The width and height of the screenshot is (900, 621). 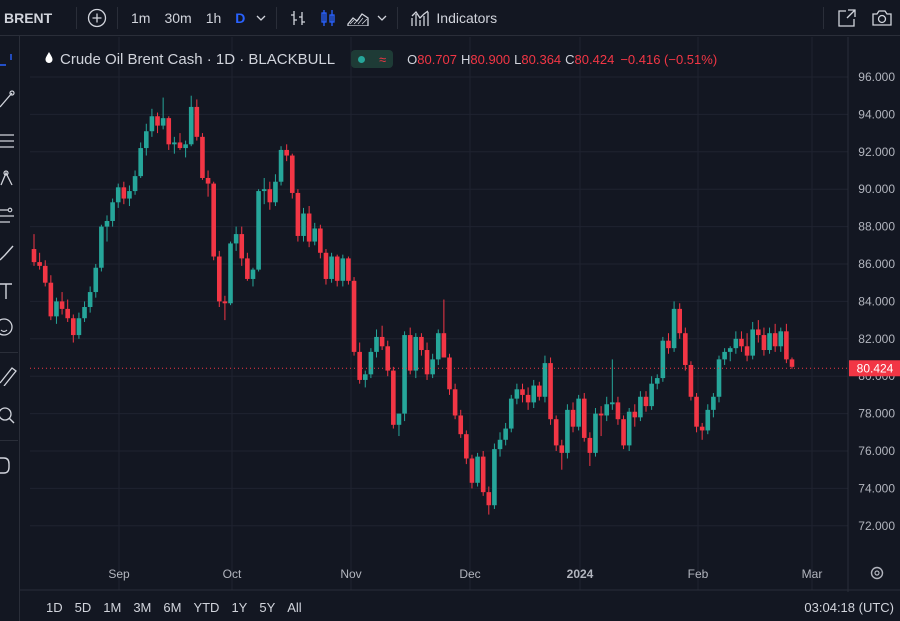 I want to click on price-tick-label: 84.000, so click(x=876, y=301).